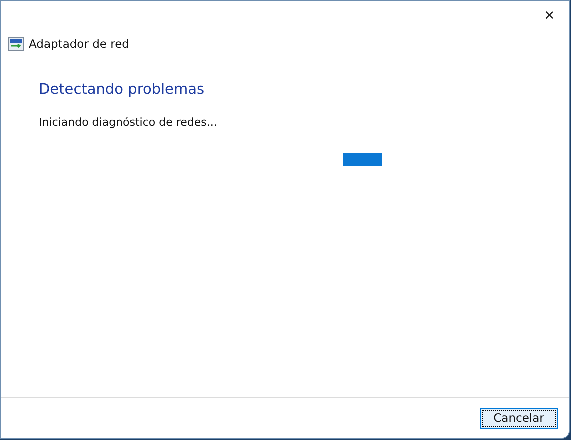  Describe the element at coordinates (16, 44) in the screenshot. I see `network-adapter-icon` at that location.